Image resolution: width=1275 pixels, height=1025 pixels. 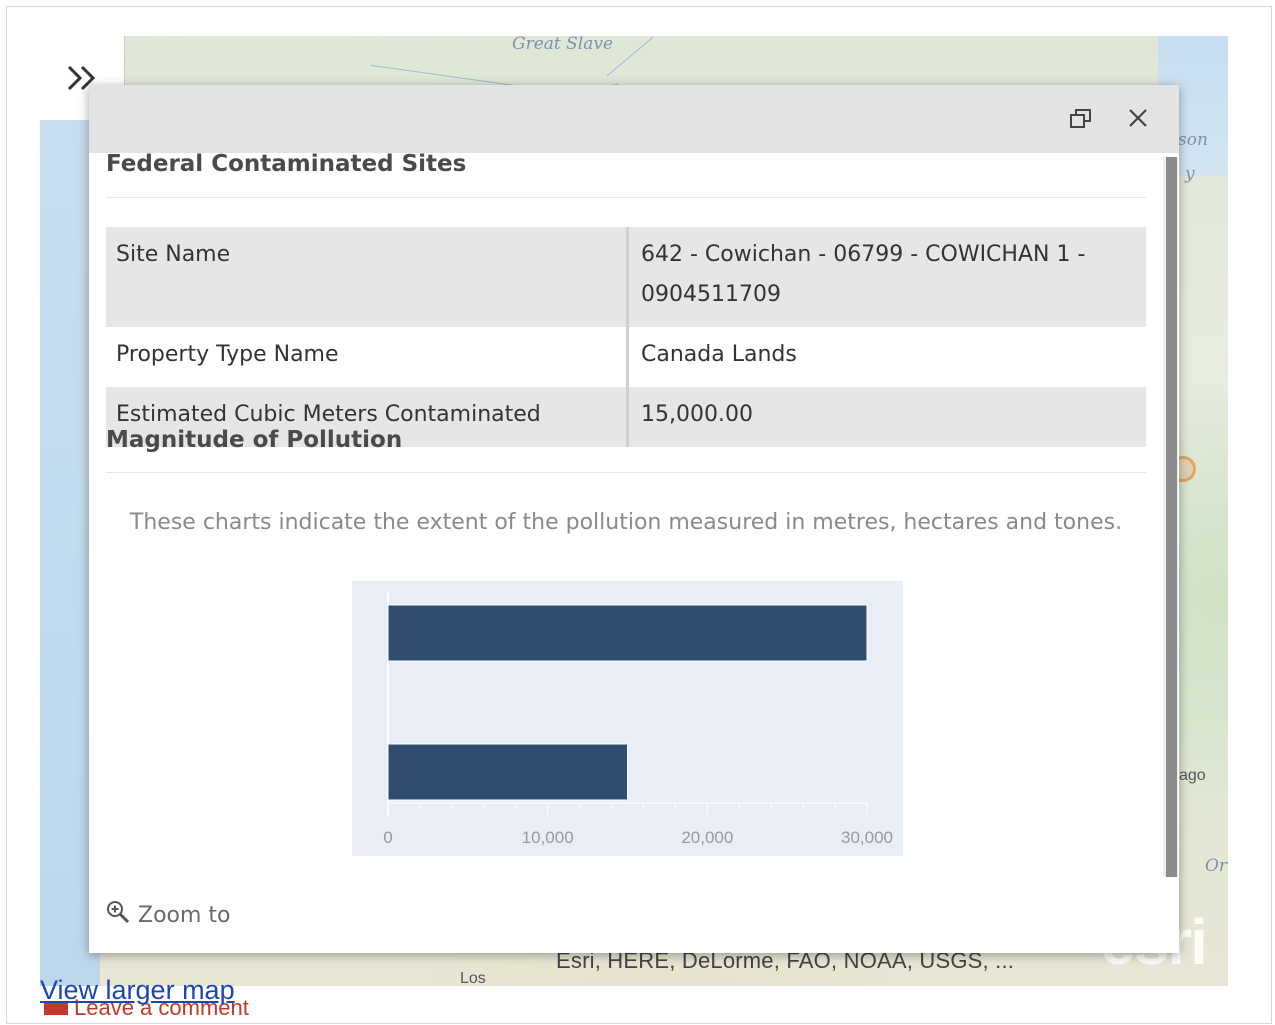 I want to click on popup-title: Federal Contaminated Sites, so click(x=286, y=165).